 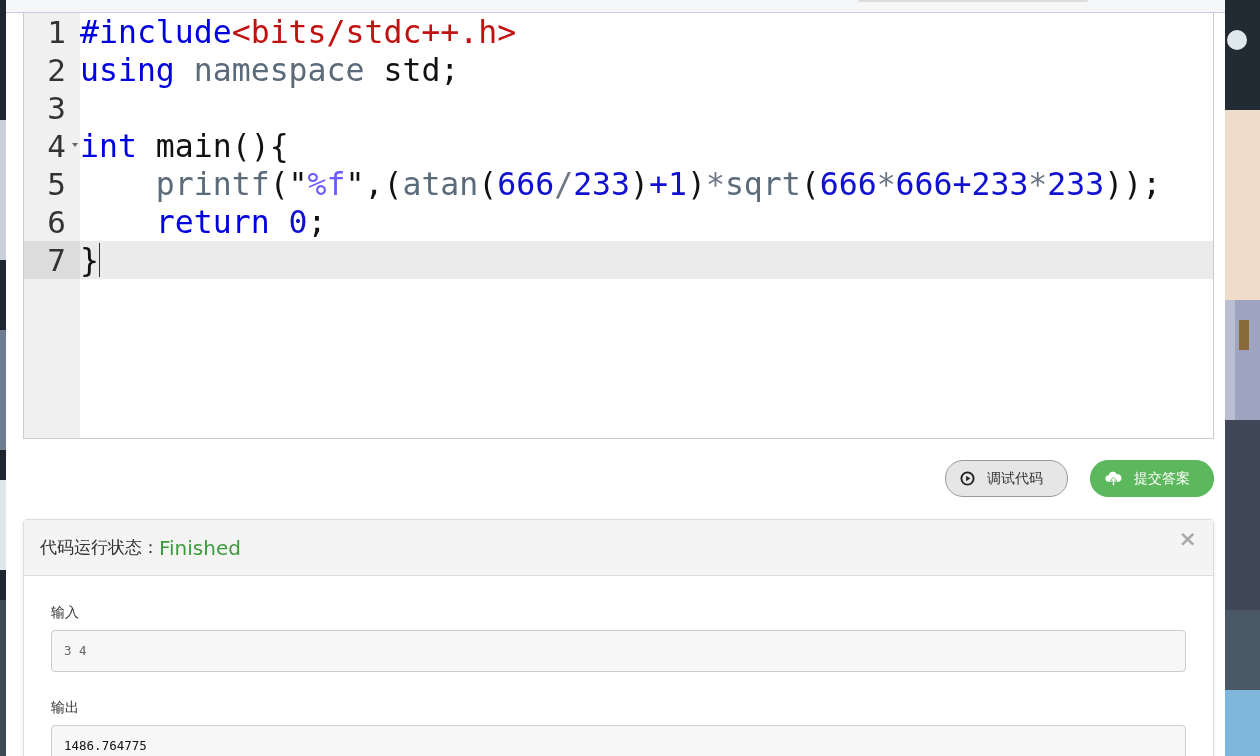 What do you see at coordinates (75, 145) in the screenshot?
I see `fold-icon` at bounding box center [75, 145].